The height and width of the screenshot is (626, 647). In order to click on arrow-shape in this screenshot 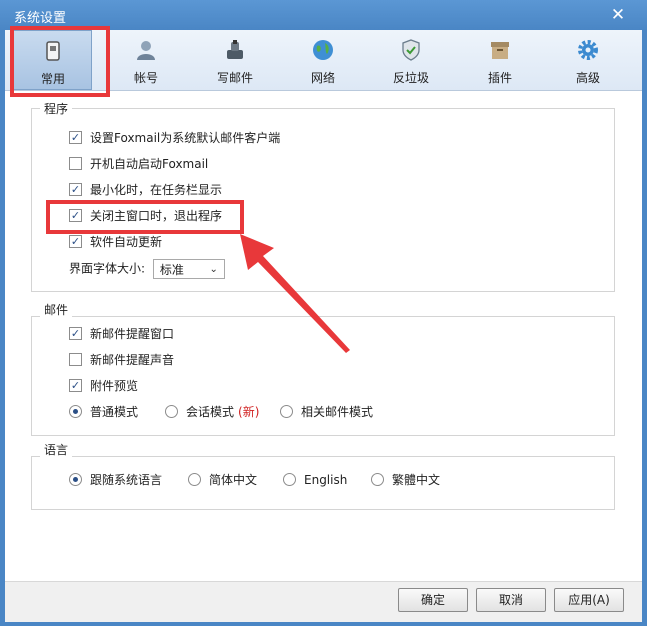, I will do `click(295, 293)`.